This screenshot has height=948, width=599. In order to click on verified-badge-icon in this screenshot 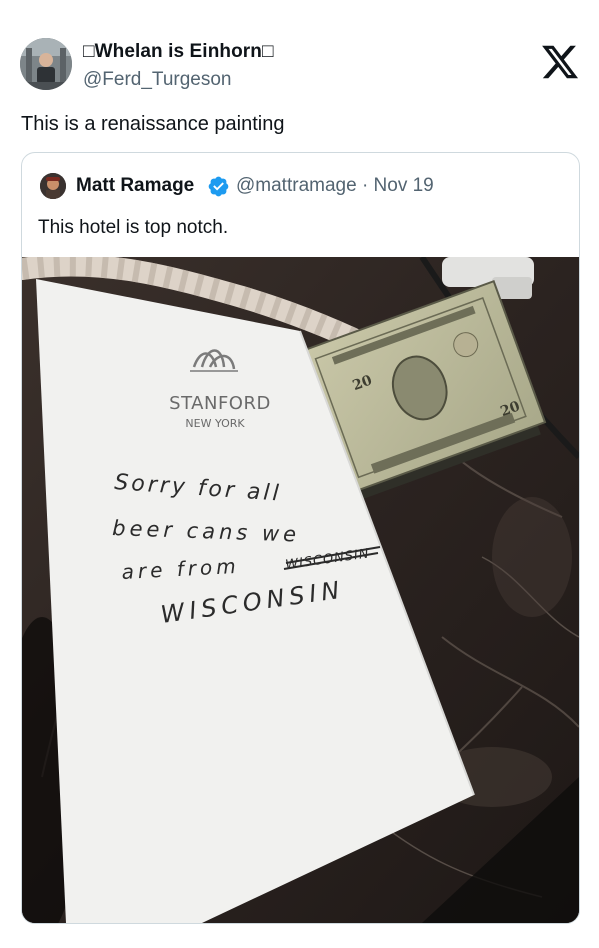, I will do `click(218, 186)`.